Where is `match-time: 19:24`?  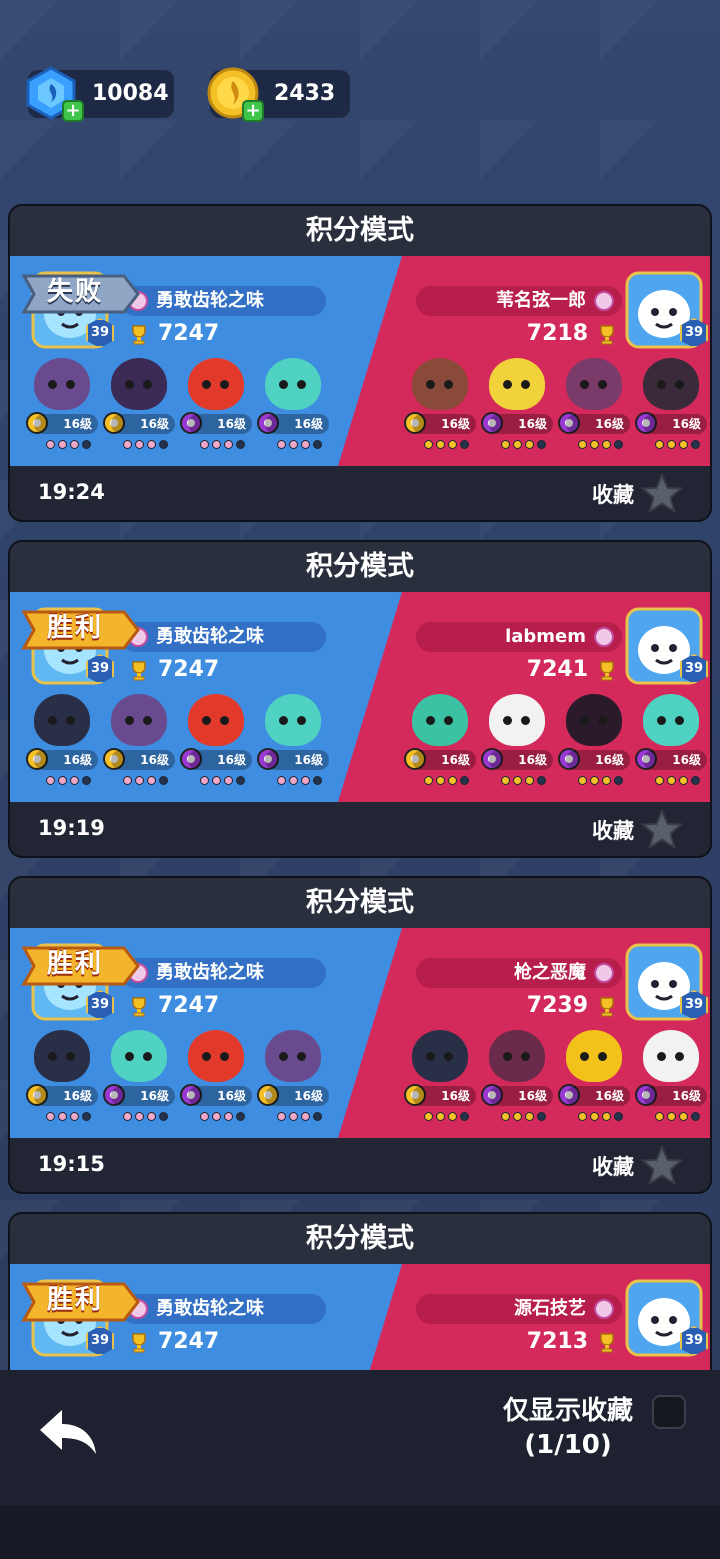 match-time: 19:24 is located at coordinates (71, 492).